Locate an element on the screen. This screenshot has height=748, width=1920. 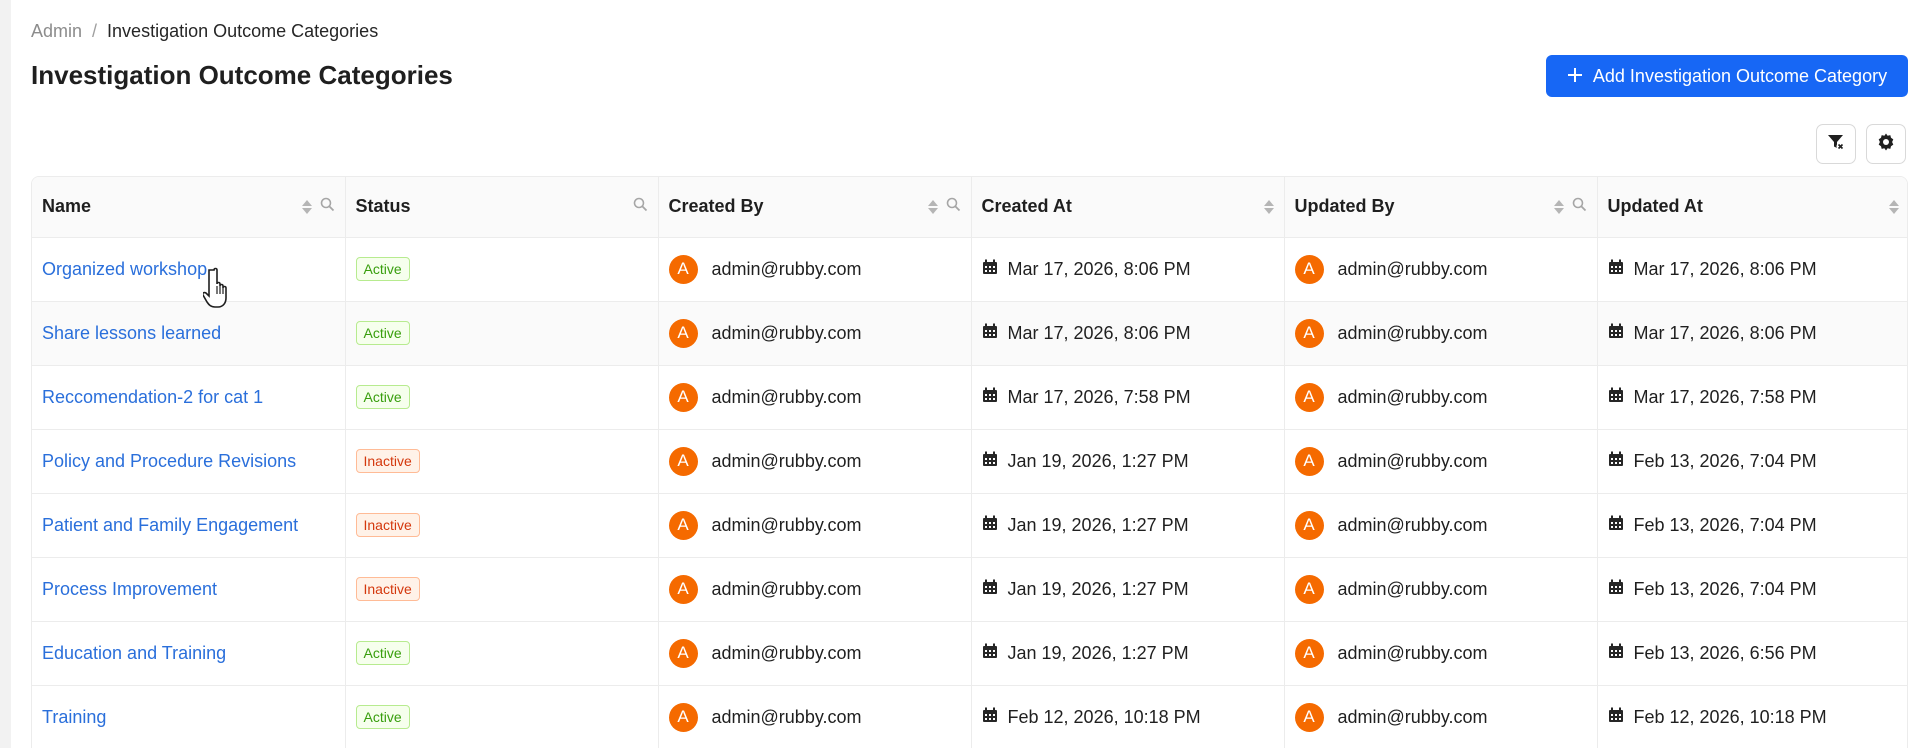
category-name-link: Reccomendation-2 for cat 1 is located at coordinates (152, 397).